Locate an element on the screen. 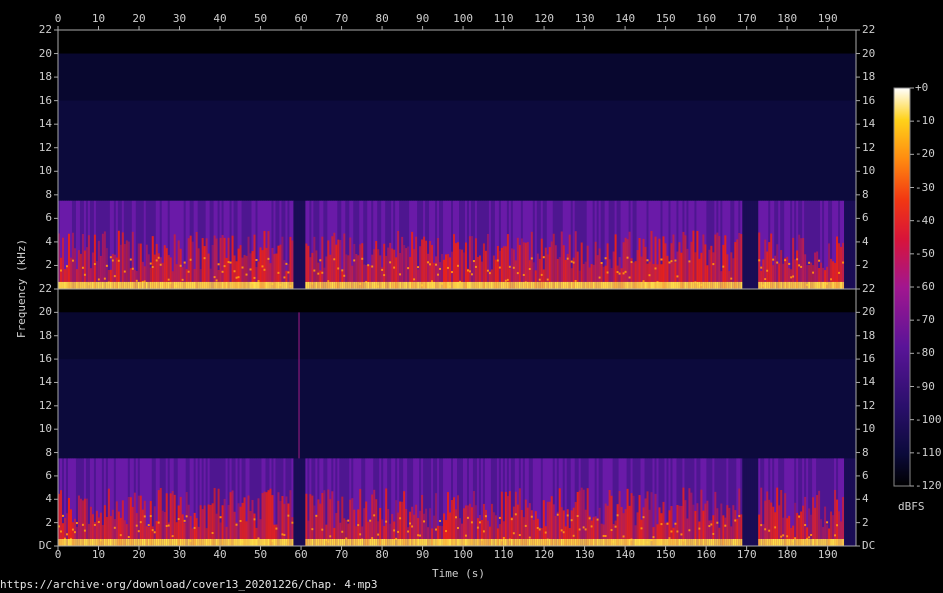 This screenshot has height=593, width=943. x-tick-label-top: 40 is located at coordinates (220, 18).